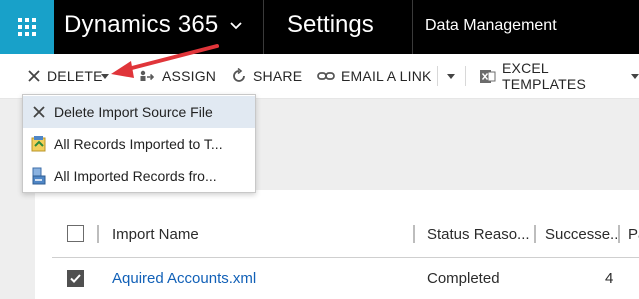  I want to click on assign-icon, so click(147, 76).